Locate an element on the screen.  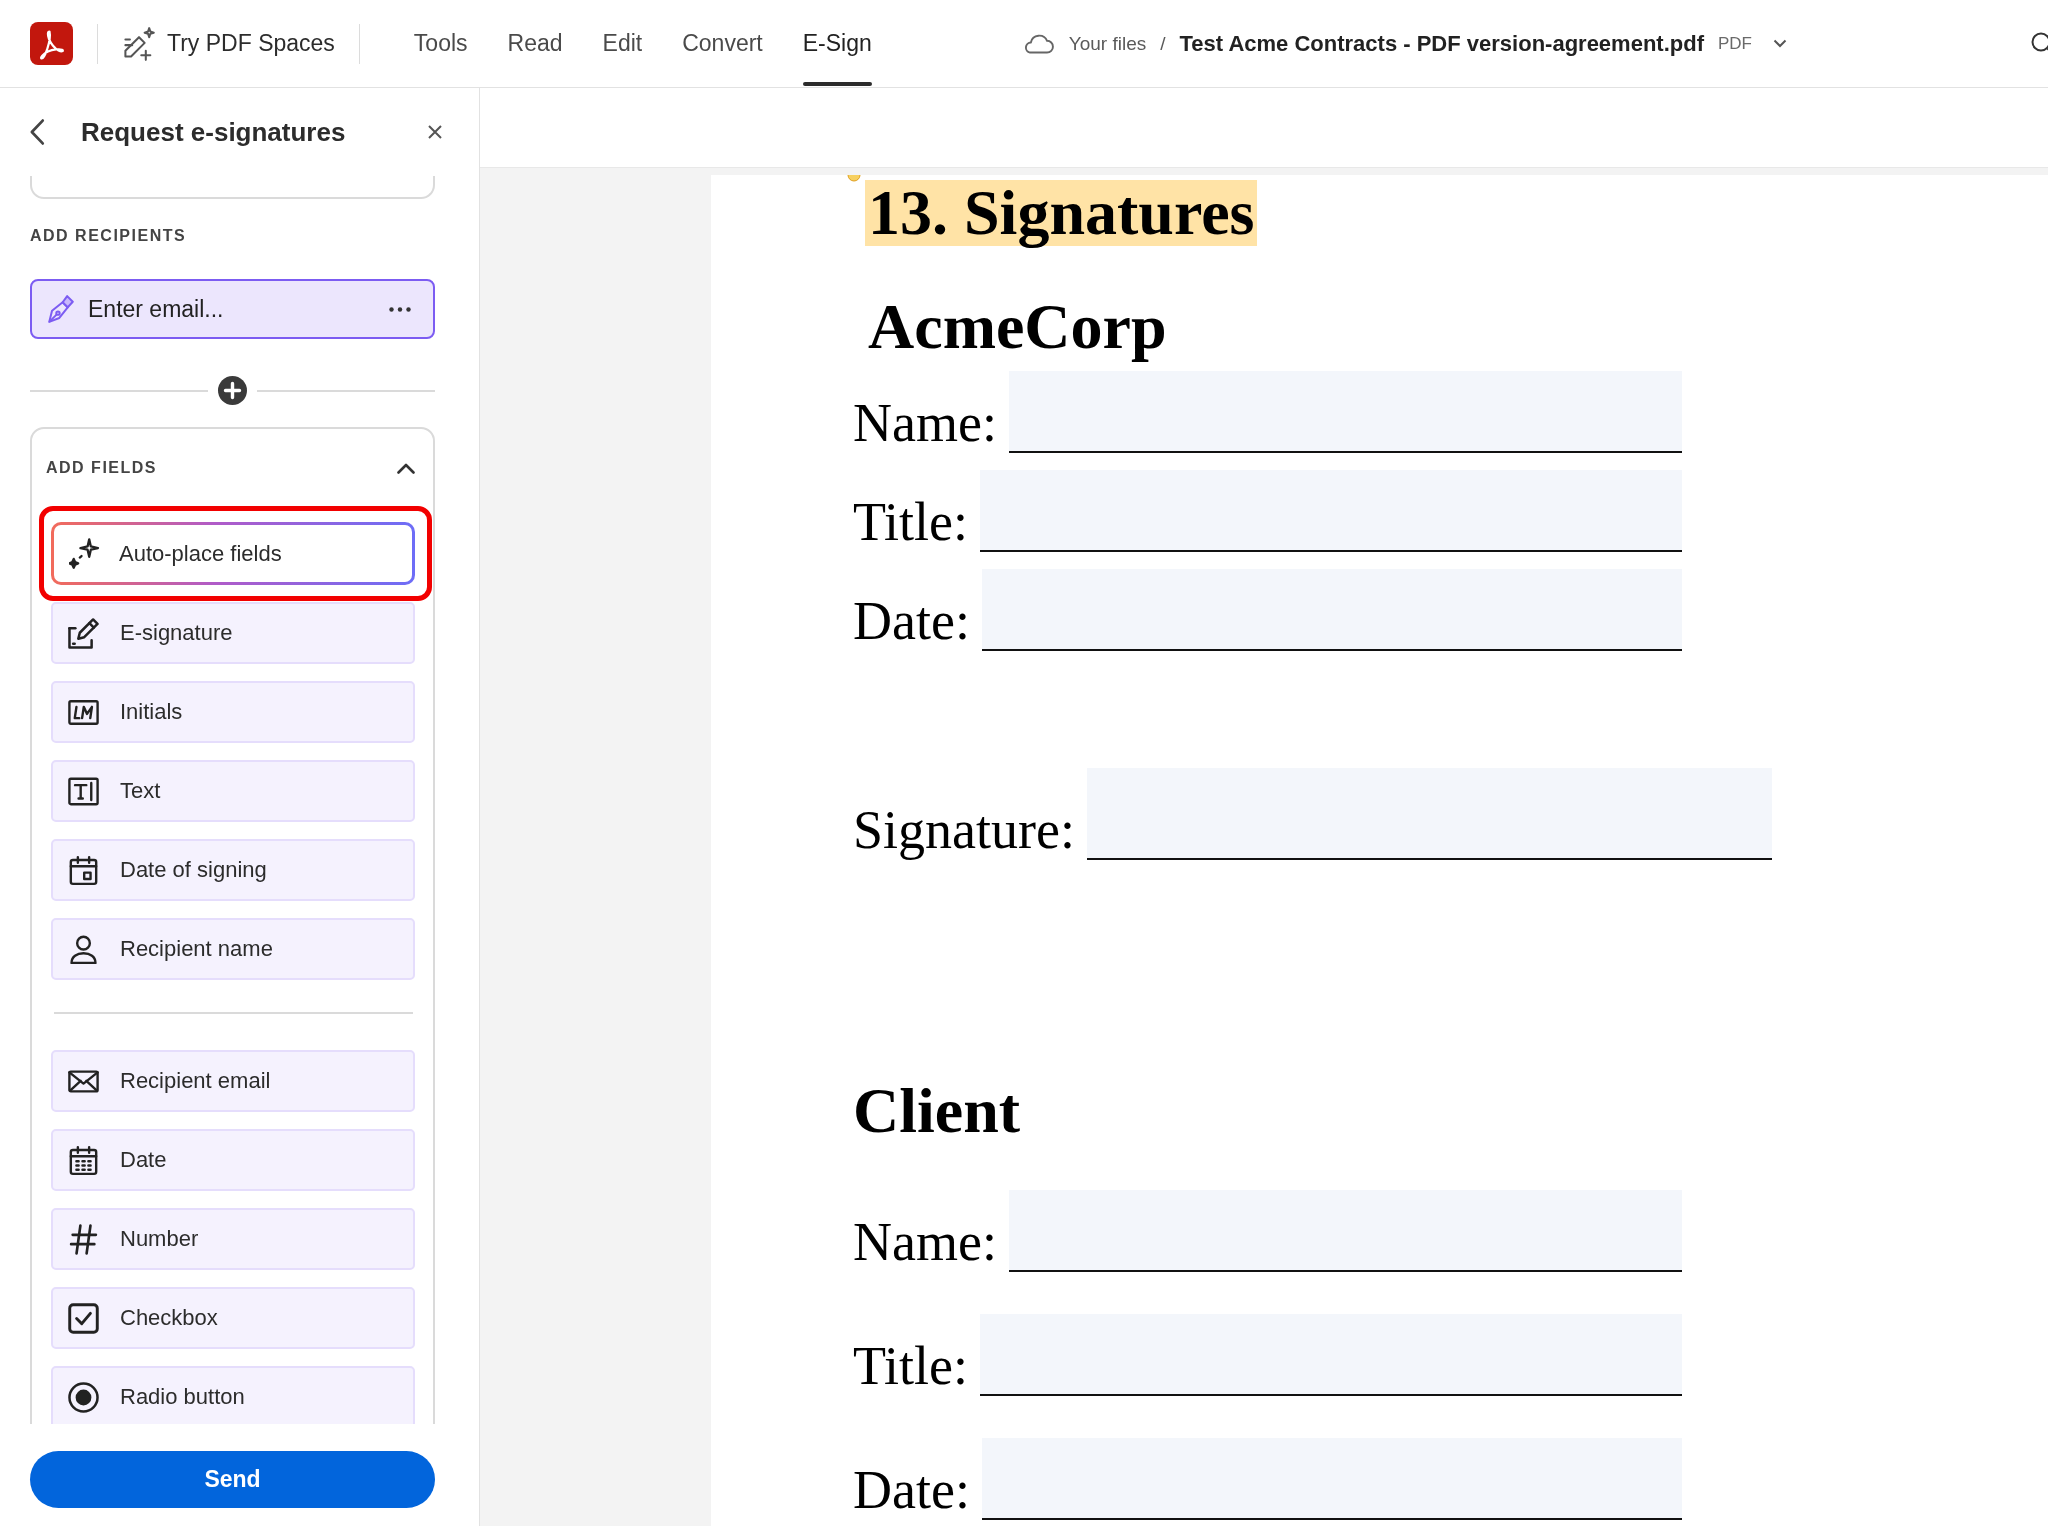
tab: Edit is located at coordinates (622, 43).